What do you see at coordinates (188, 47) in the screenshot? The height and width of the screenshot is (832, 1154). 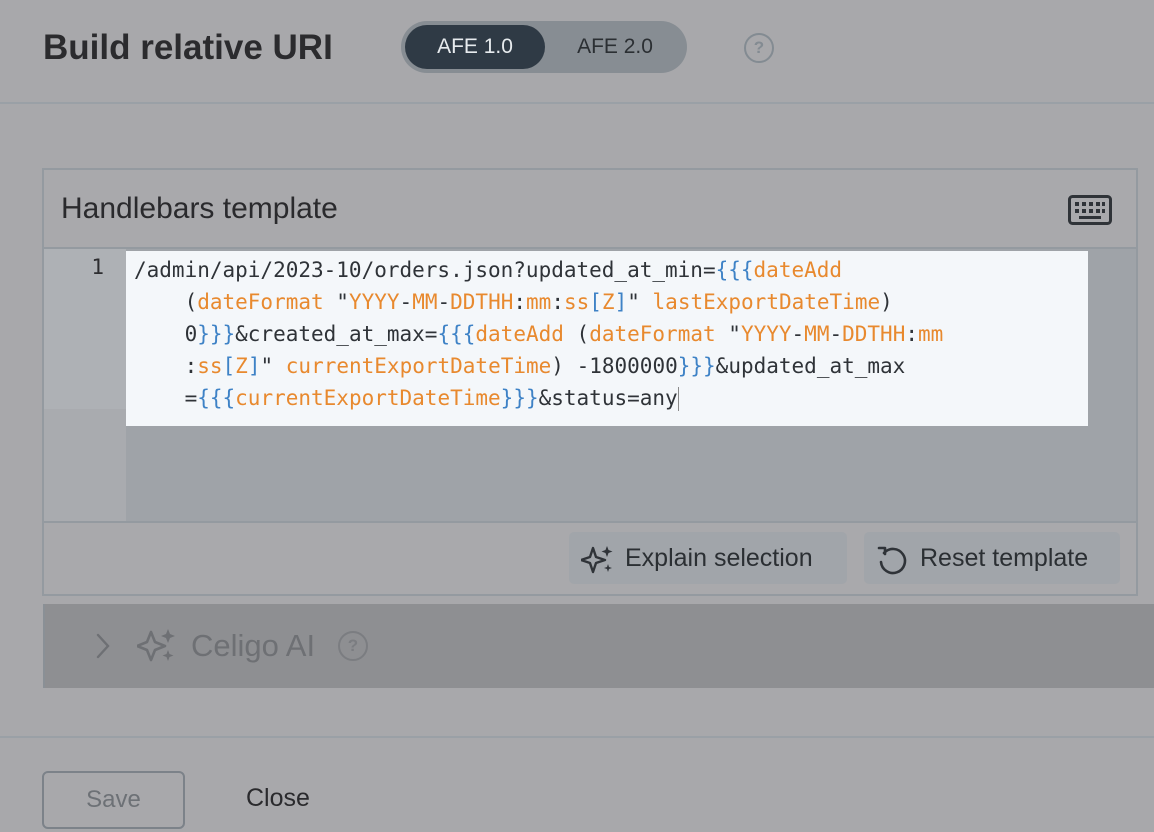 I see `page-title: Build relative URI` at bounding box center [188, 47].